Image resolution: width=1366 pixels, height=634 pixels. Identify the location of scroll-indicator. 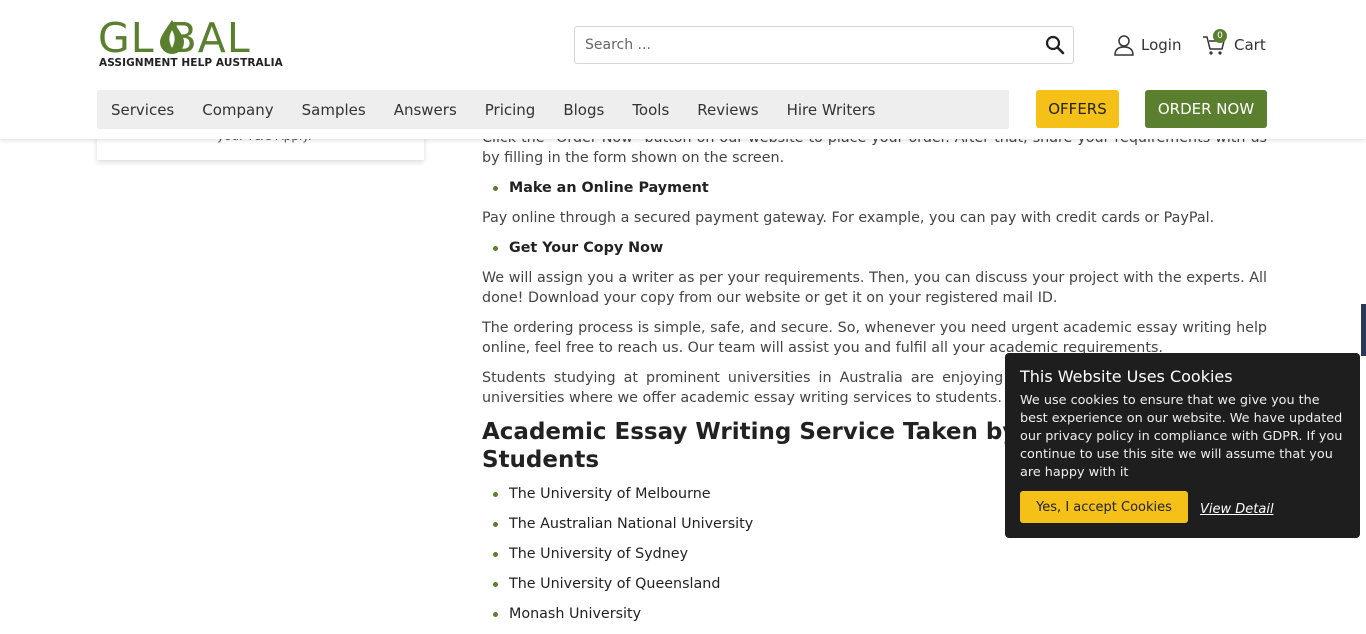
(1363, 330).